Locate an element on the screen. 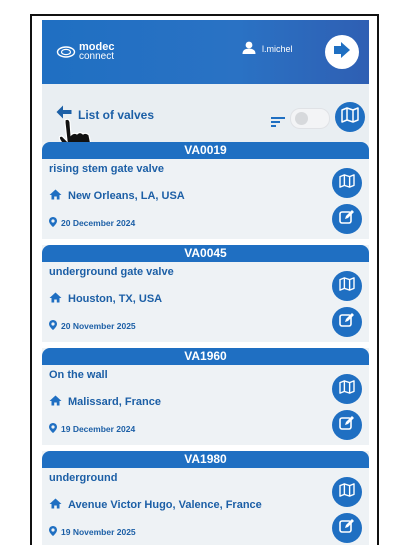 The width and height of the screenshot is (395, 545). user-icon is located at coordinates (252, 48).